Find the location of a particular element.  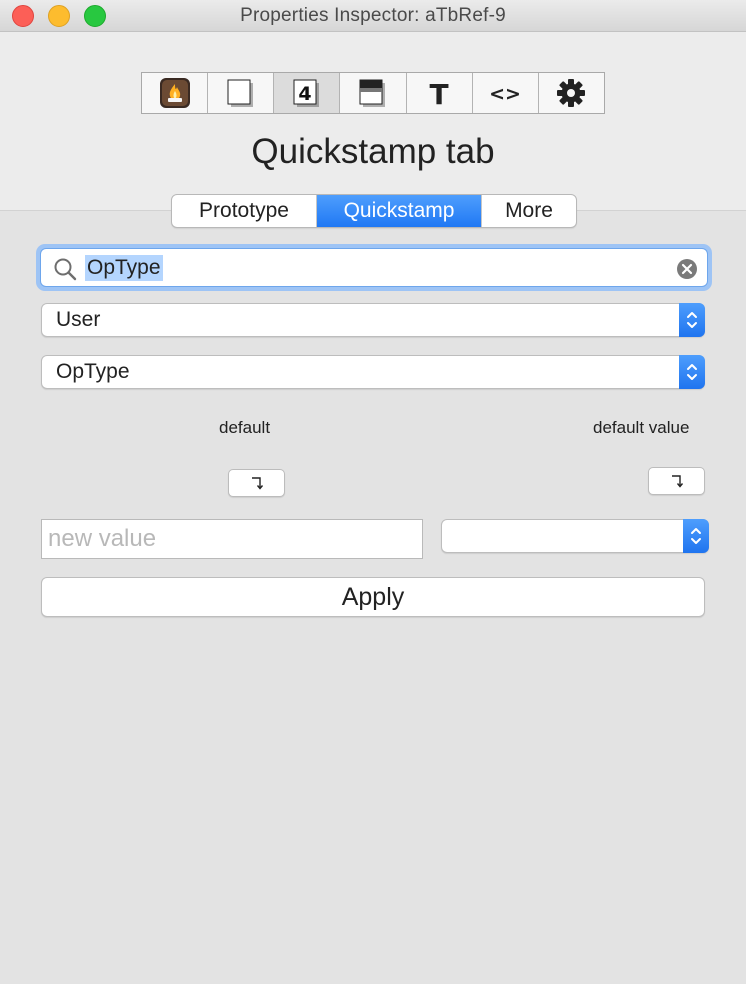

search-icon is located at coordinates (65, 269).